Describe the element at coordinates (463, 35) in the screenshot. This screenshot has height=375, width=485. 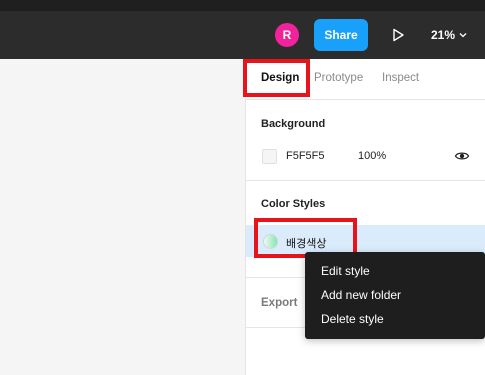
I see `chevron-down-icon` at that location.